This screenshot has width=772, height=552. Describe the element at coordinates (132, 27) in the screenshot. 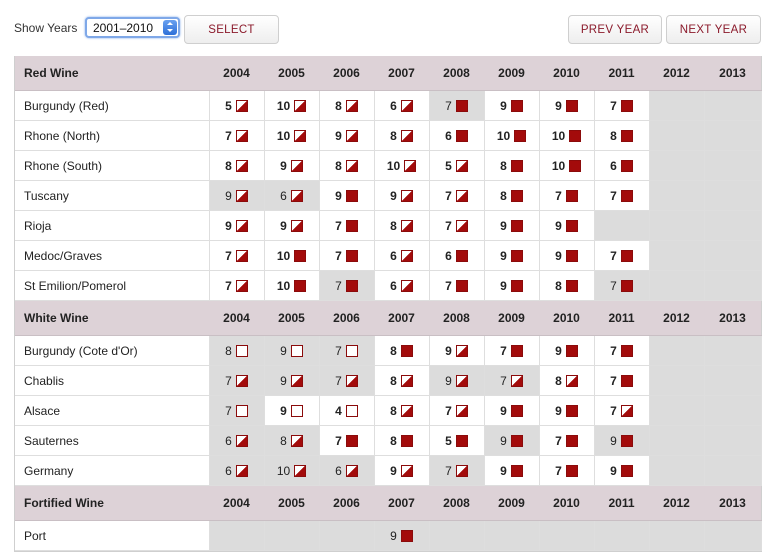

I see `year-range-select: 2001–2010` at that location.